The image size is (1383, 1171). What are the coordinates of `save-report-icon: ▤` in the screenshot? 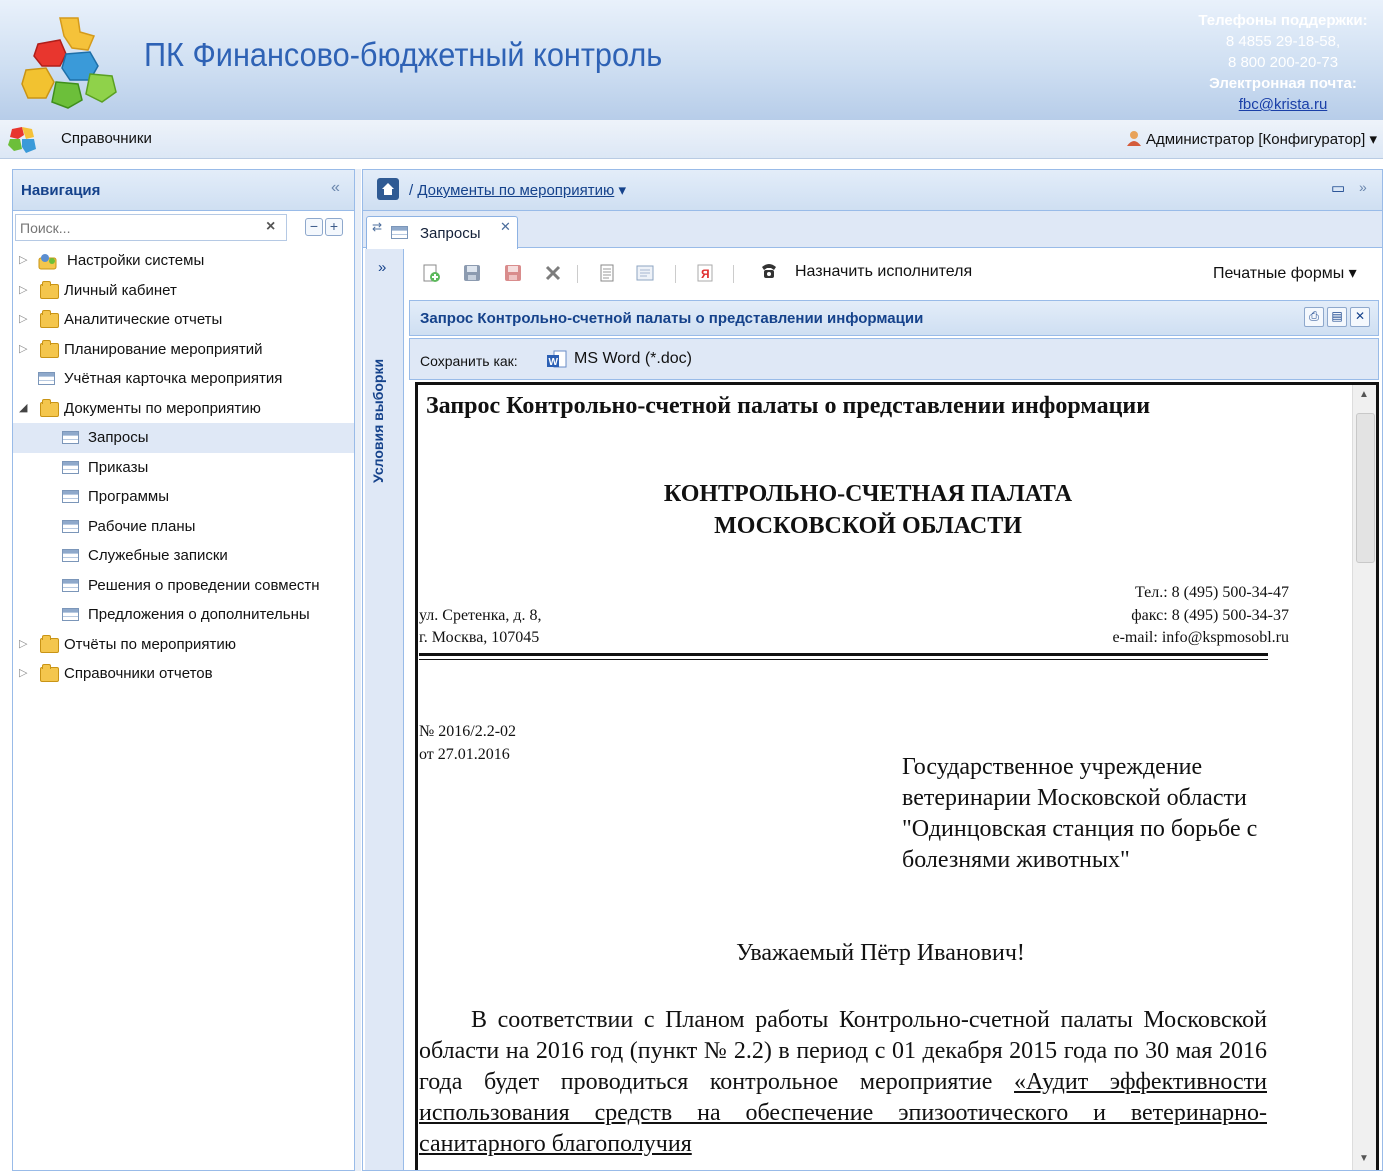 It's located at (1337, 317).